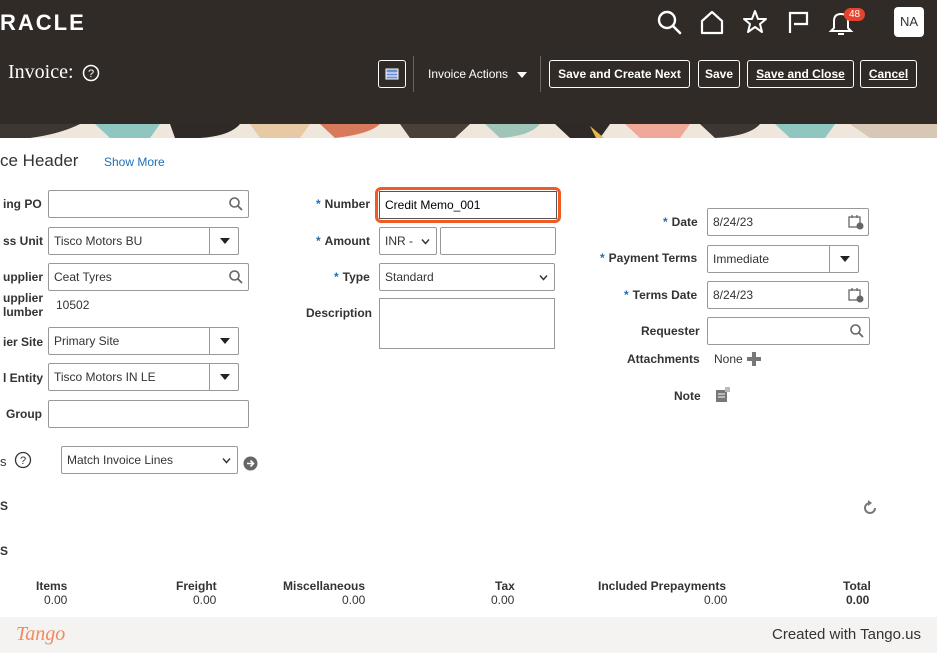 This screenshot has width=937, height=653. I want to click on description-label: Description, so click(339, 313).